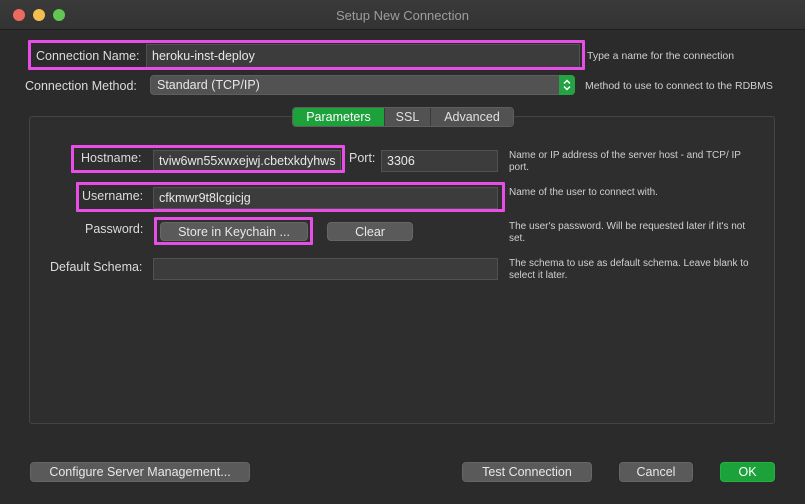  Describe the element at coordinates (81, 86) in the screenshot. I see `connection-method-label: Connection Method:` at that location.